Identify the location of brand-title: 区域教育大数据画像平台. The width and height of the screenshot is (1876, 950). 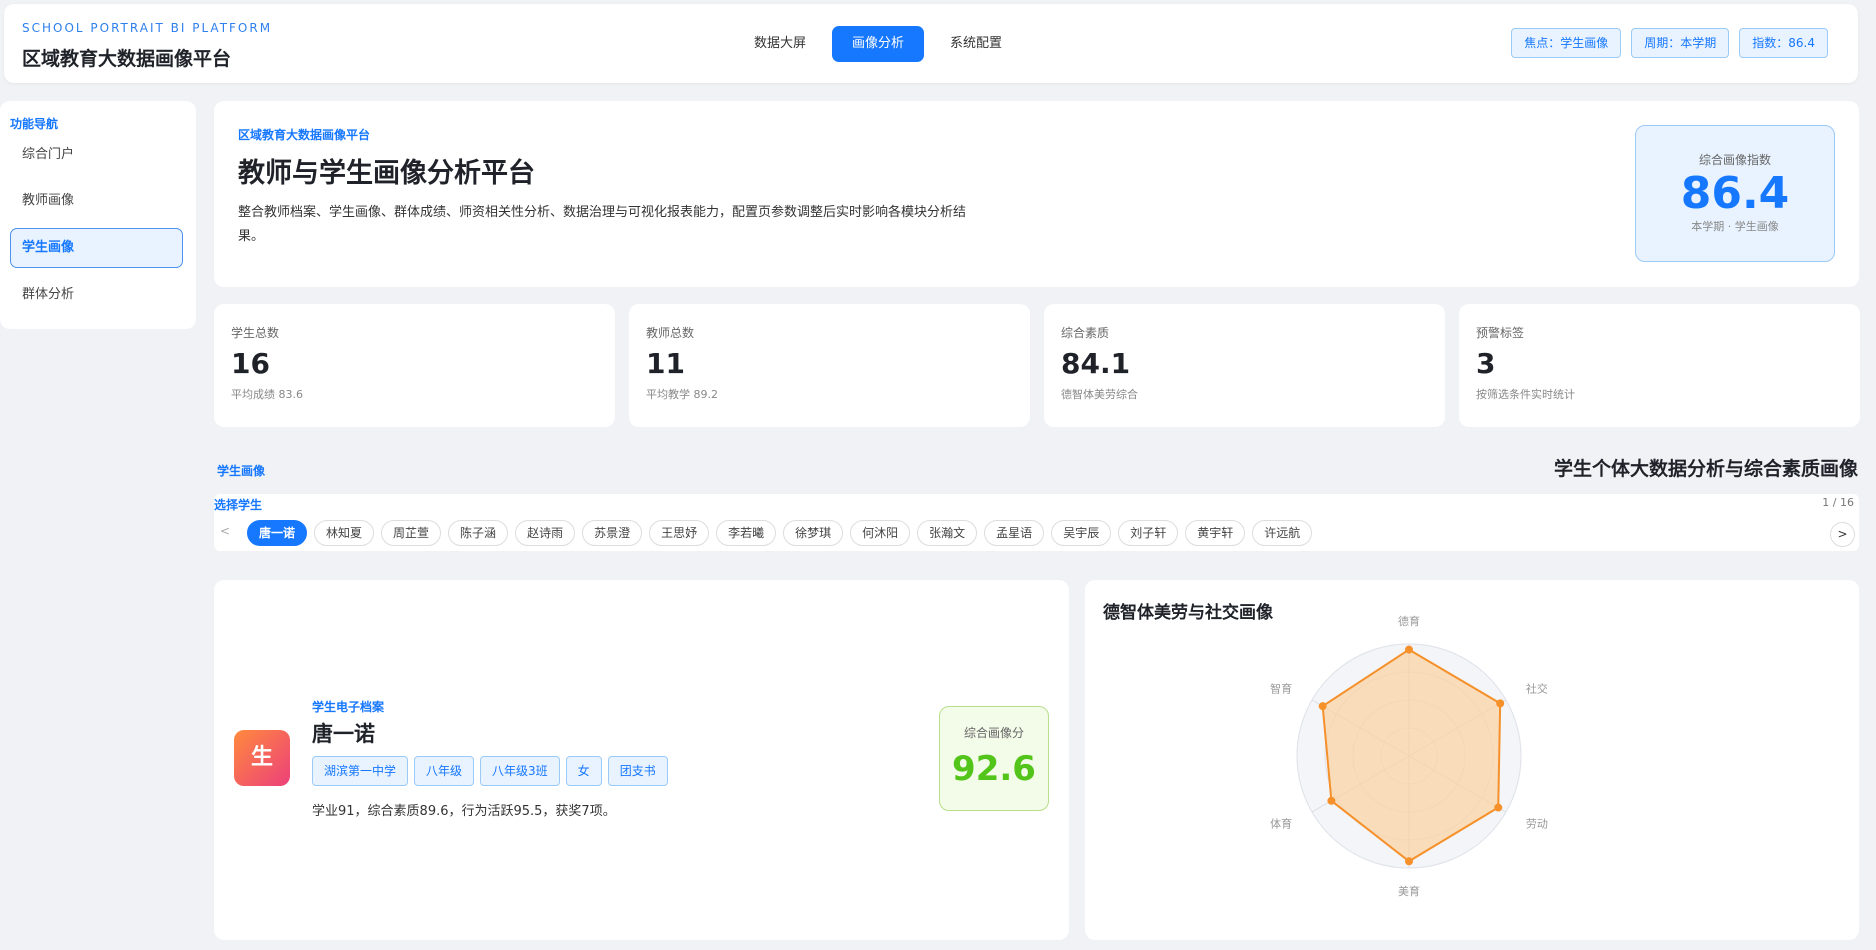
(127, 59).